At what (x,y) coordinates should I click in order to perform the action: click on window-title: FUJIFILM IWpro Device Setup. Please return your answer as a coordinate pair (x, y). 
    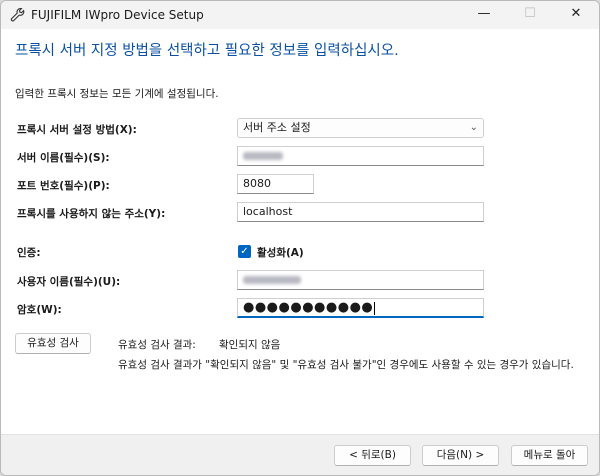
    Looking at the image, I should click on (117, 15).